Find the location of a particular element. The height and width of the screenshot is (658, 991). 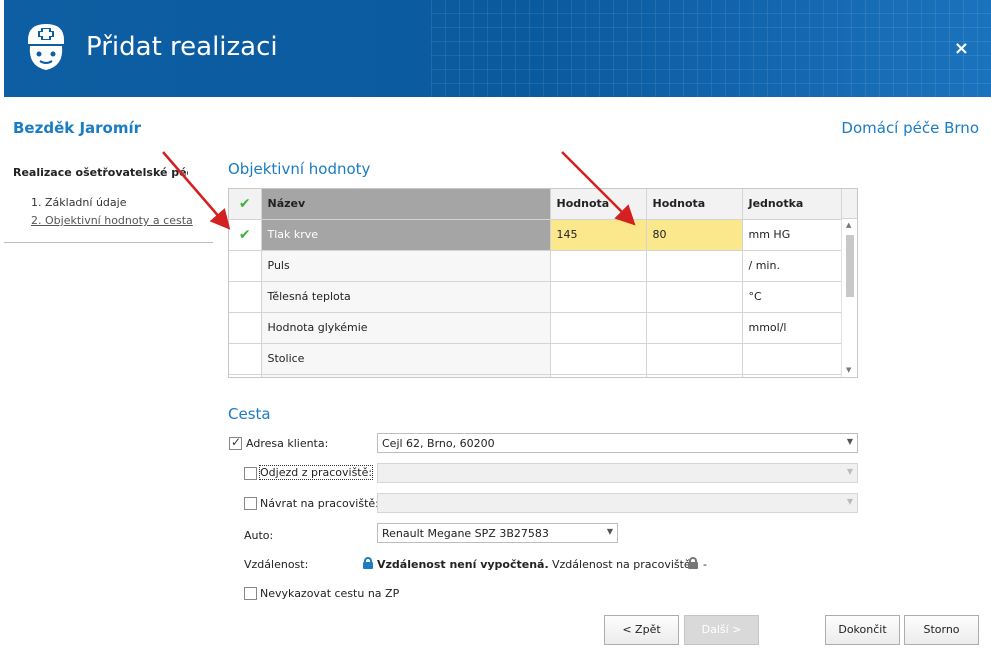

patient-name: Bezděk Jaromír is located at coordinates (77, 128).